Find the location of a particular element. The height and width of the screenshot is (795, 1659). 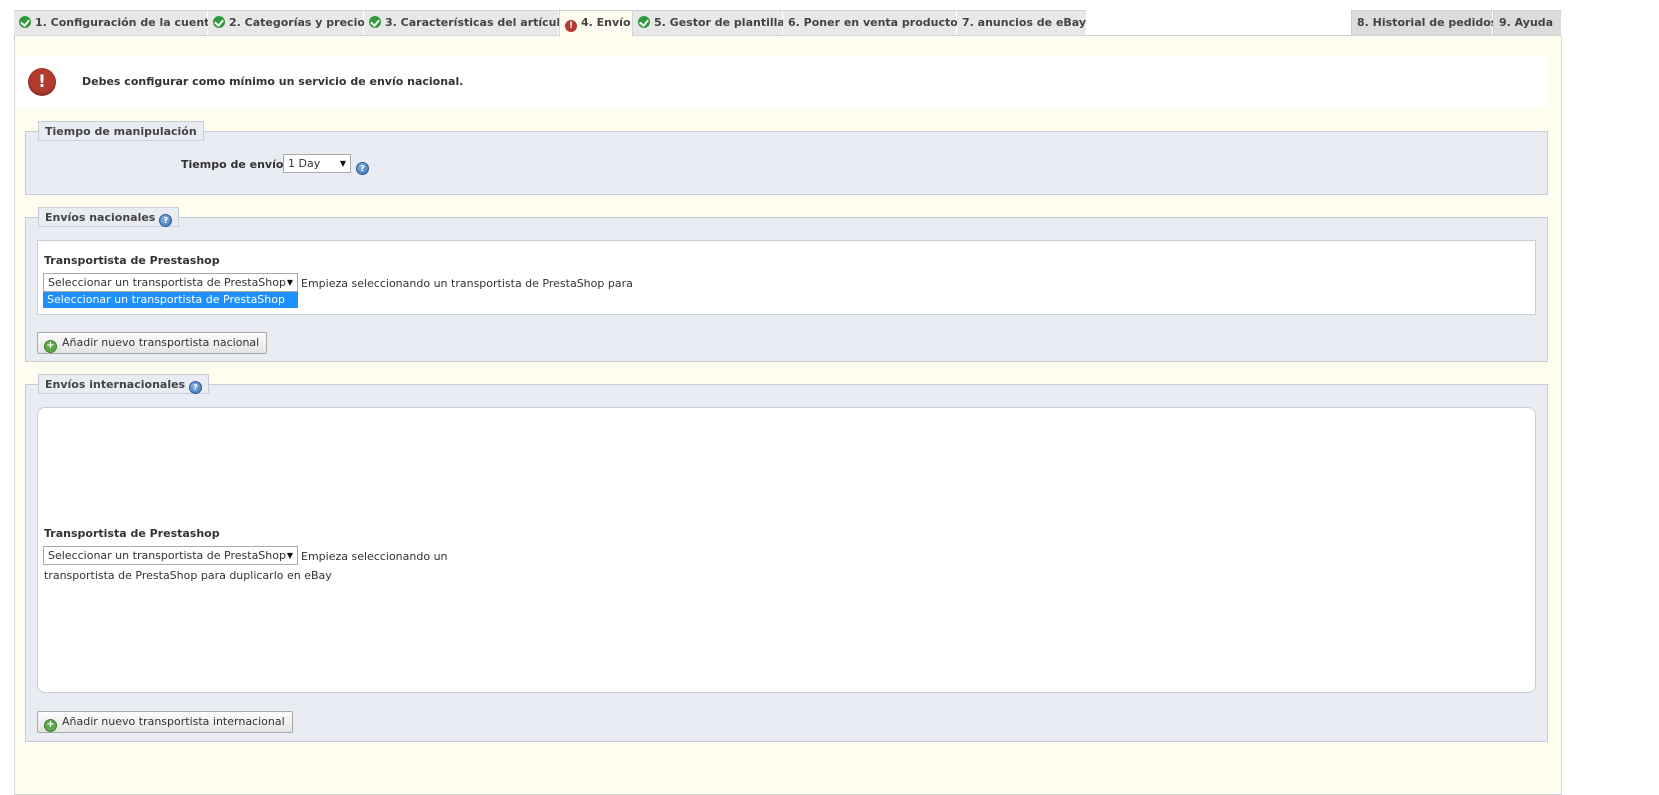

tab-account-config: 1. Configuración de la cuenta is located at coordinates (115, 22).